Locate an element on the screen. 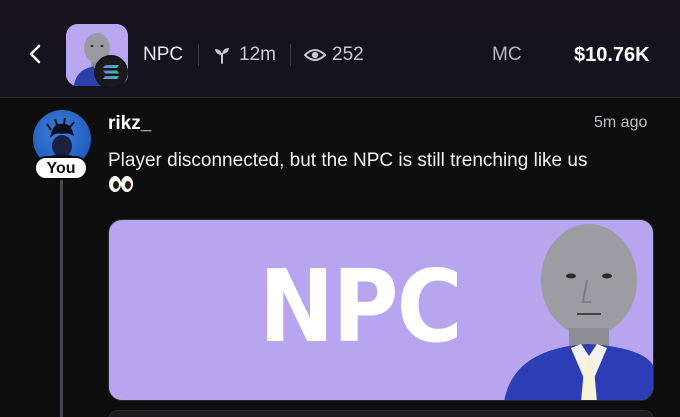 Image resolution: width=680 pixels, height=417 pixels. back-button is located at coordinates (35, 54).